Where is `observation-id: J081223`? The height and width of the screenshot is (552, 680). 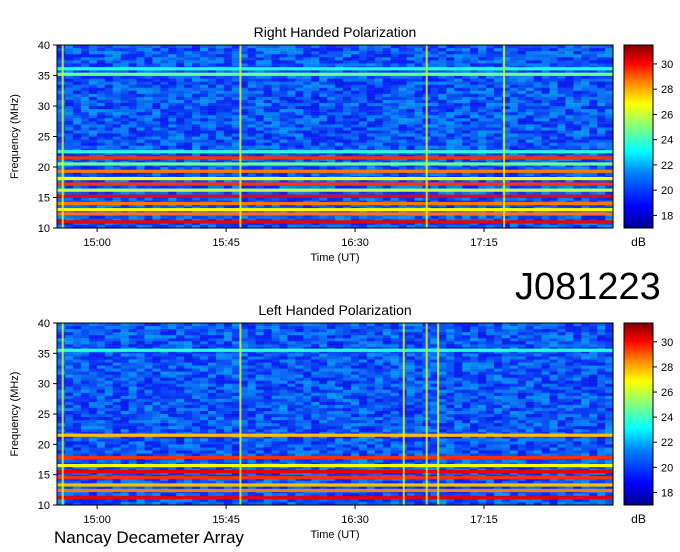 observation-id: J081223 is located at coordinates (588, 287).